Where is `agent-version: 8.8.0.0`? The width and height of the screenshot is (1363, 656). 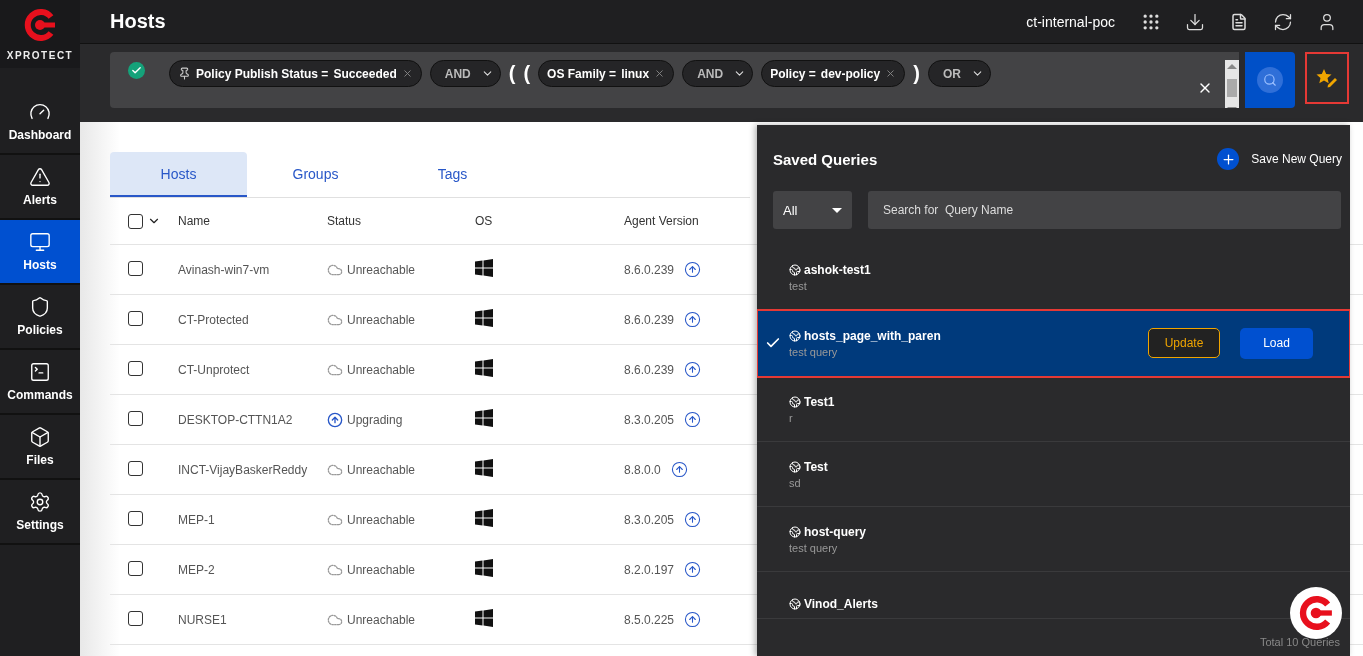
agent-version: 8.8.0.0 is located at coordinates (642, 469).